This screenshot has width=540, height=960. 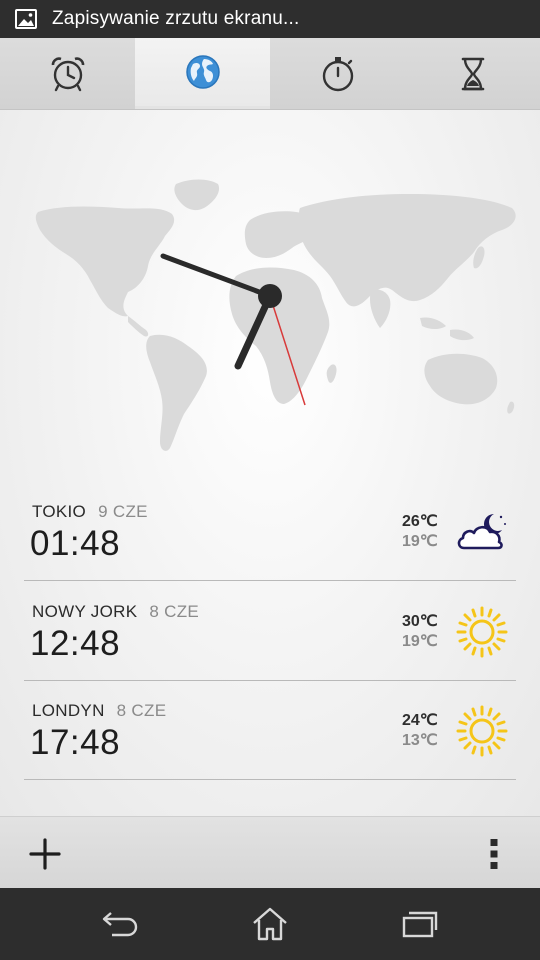 I want to click on hourglass-icon, so click(x=472, y=73).